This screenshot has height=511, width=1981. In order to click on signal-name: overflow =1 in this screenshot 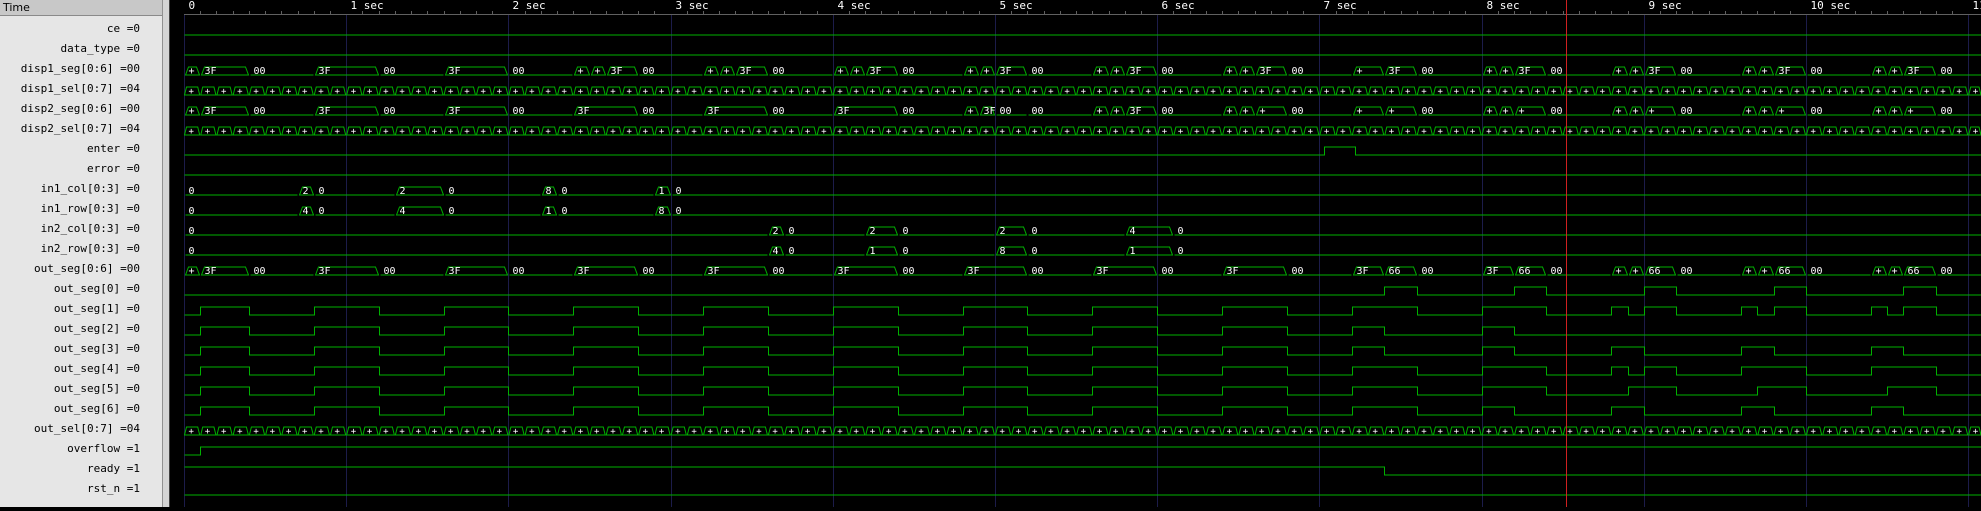, I will do `click(70, 449)`.